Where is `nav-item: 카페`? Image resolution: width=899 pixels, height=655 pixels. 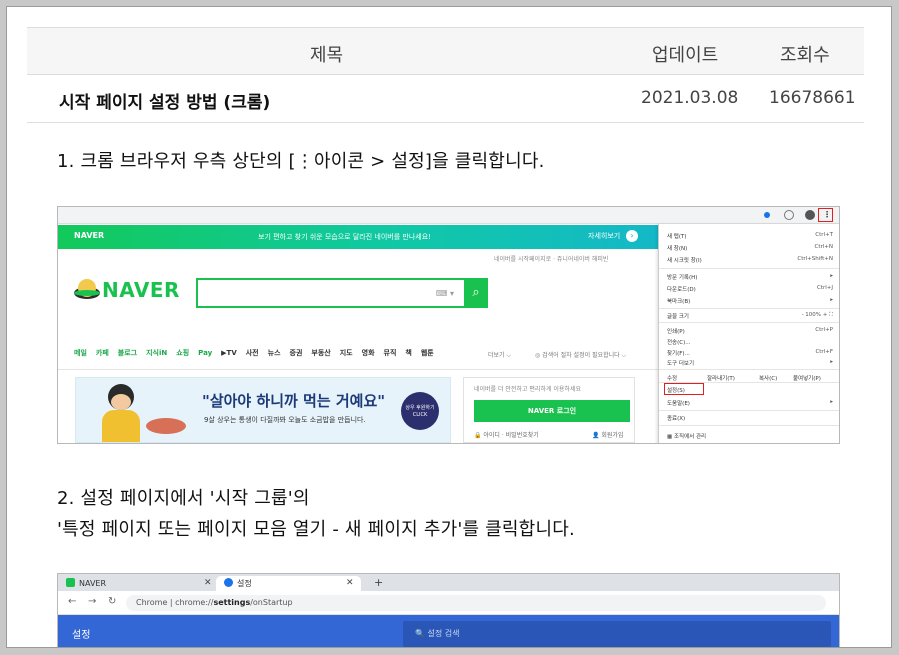
nav-item: 카페 is located at coordinates (102, 353).